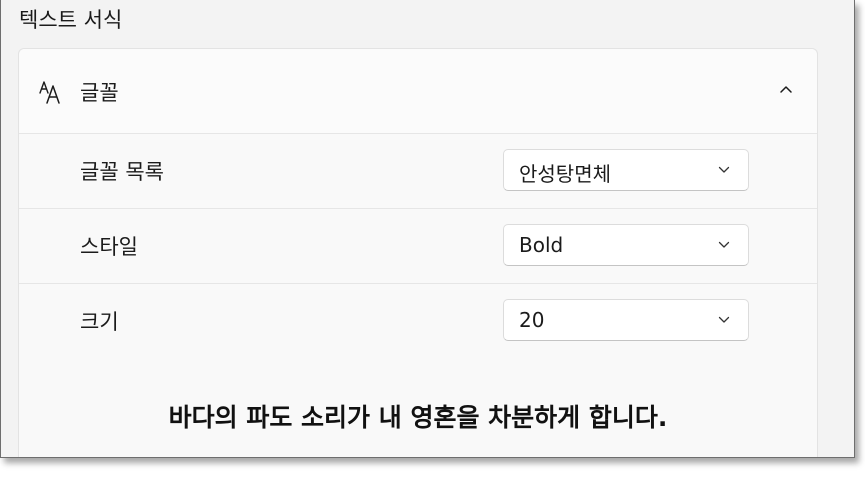  What do you see at coordinates (565, 174) in the screenshot?
I see `font-list-value: 안성탕면체` at bounding box center [565, 174].